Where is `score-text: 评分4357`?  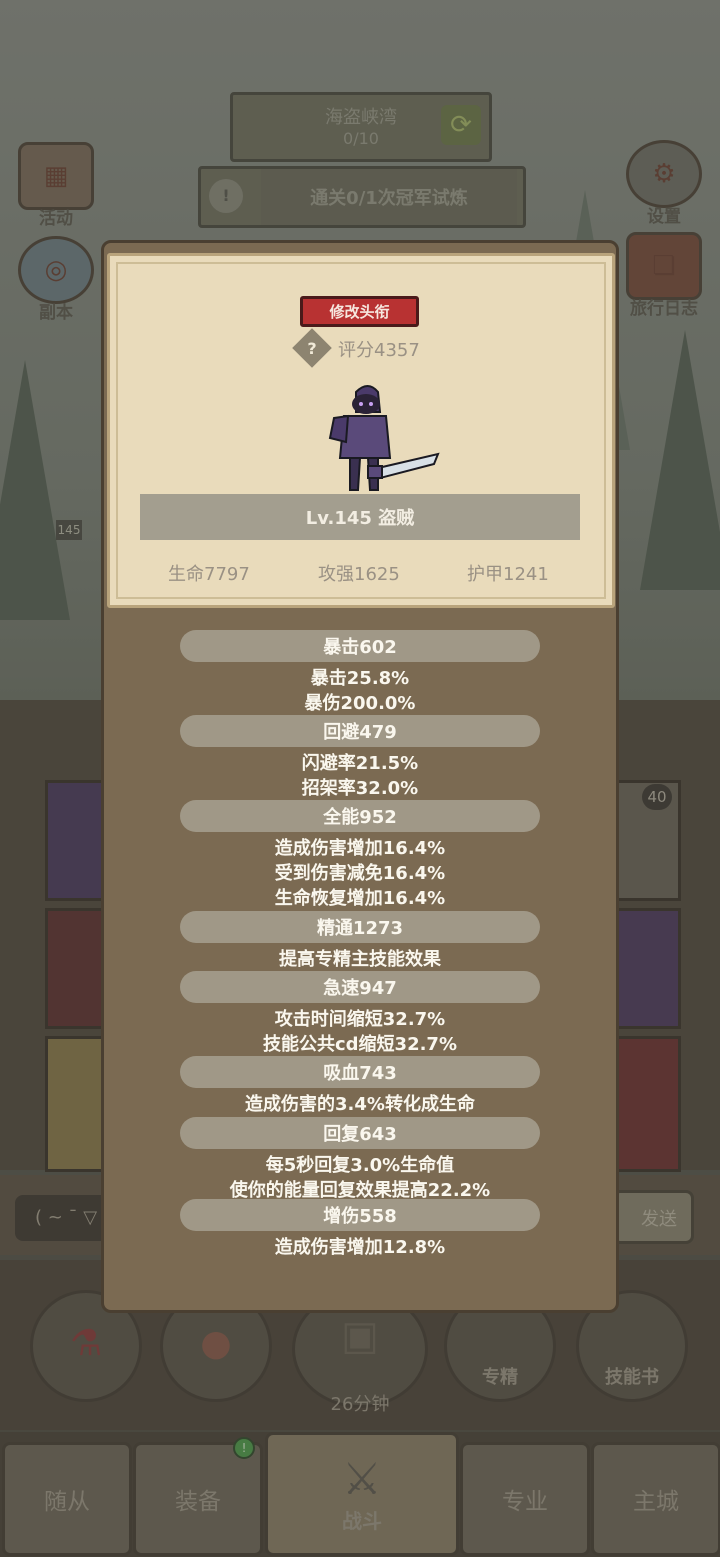 score-text: 评分4357 is located at coordinates (379, 350).